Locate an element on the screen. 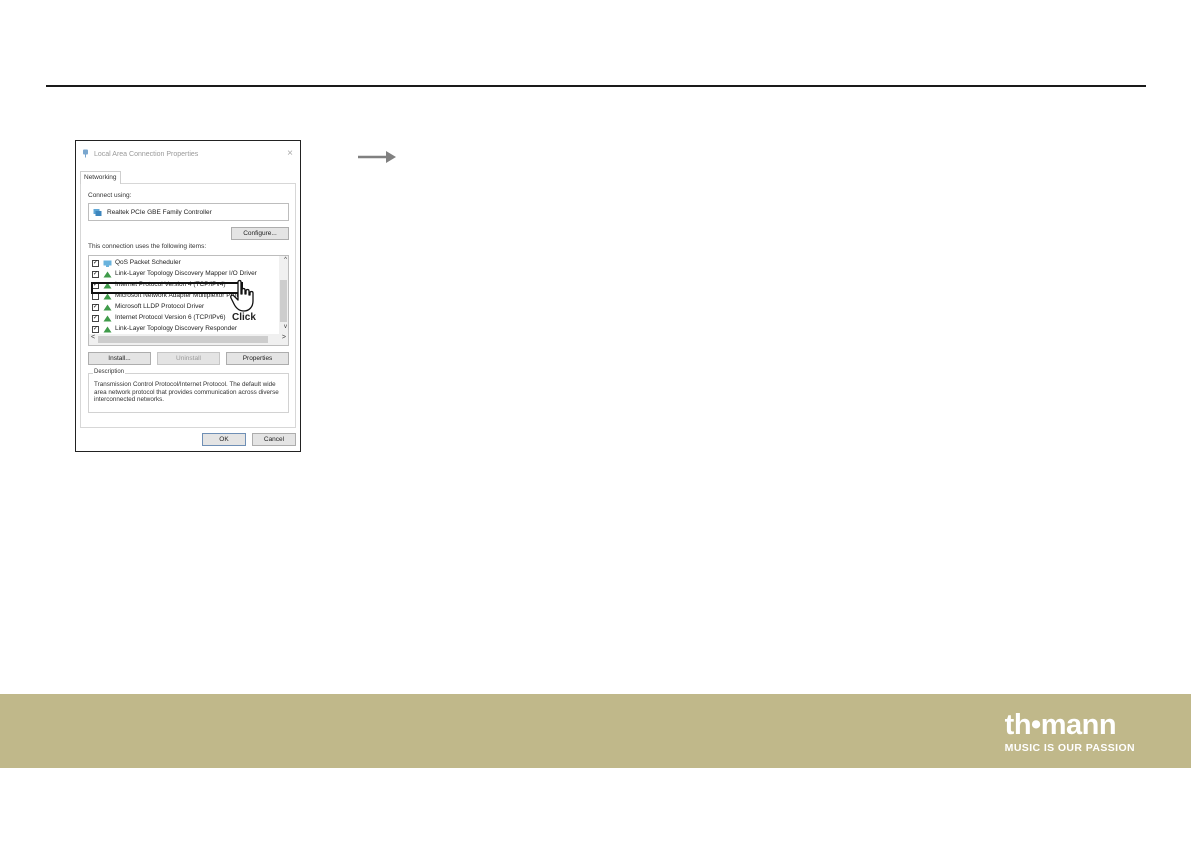  list-item: ✓ QoS Packet Scheduler is located at coordinates (184, 263).